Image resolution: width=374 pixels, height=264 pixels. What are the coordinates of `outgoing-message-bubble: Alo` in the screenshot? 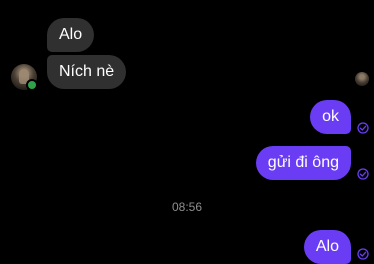 It's located at (327, 247).